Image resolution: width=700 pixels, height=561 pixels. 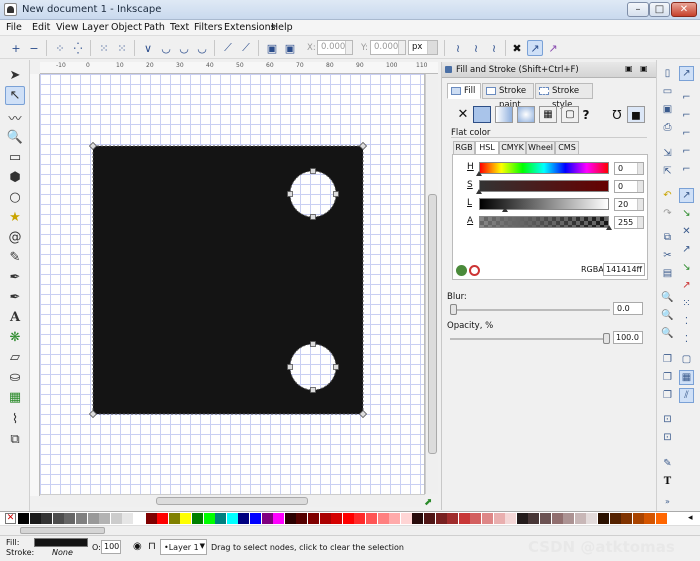 What do you see at coordinates (95, 27) in the screenshot?
I see `menu-layer: Layer` at bounding box center [95, 27].